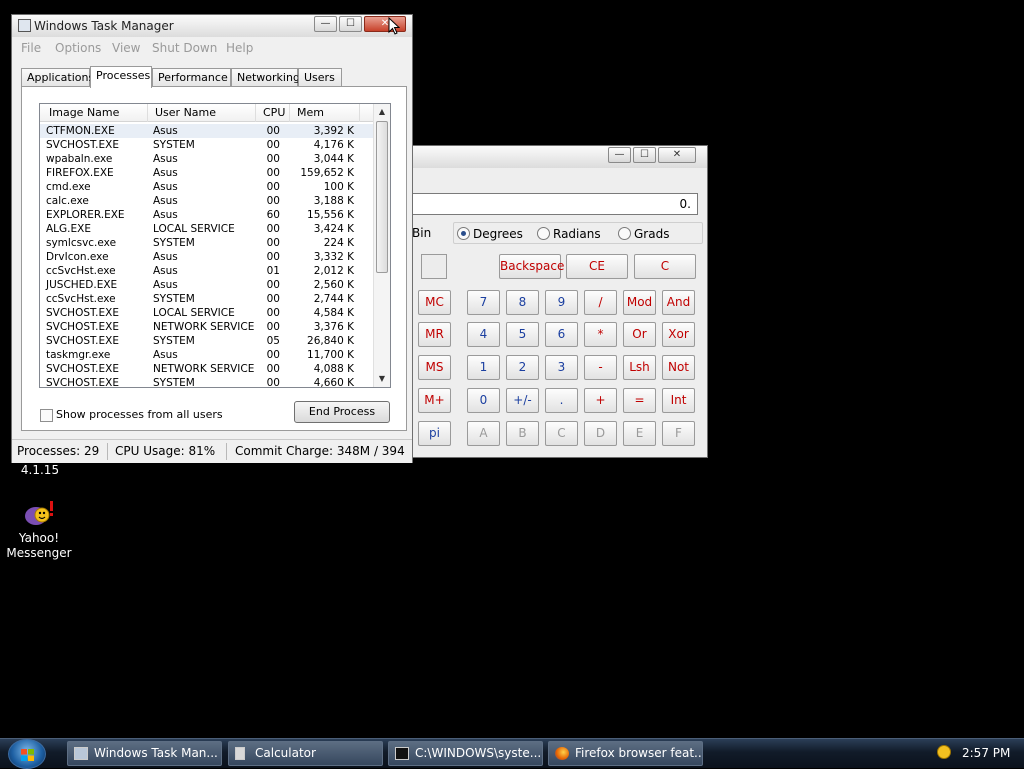 The height and width of the screenshot is (769, 1024). I want to click on tab-networking: Networking, so click(265, 77).